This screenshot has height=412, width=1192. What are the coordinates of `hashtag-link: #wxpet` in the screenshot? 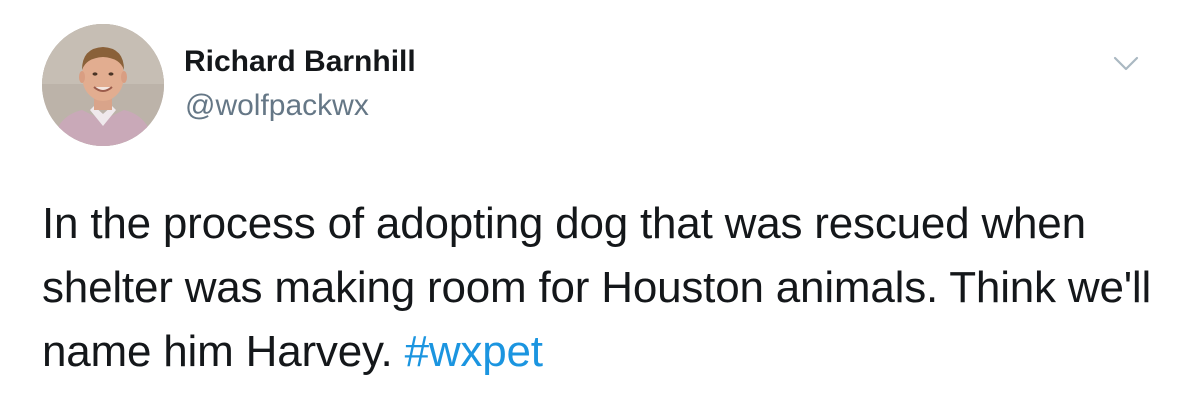 It's located at (474, 351).